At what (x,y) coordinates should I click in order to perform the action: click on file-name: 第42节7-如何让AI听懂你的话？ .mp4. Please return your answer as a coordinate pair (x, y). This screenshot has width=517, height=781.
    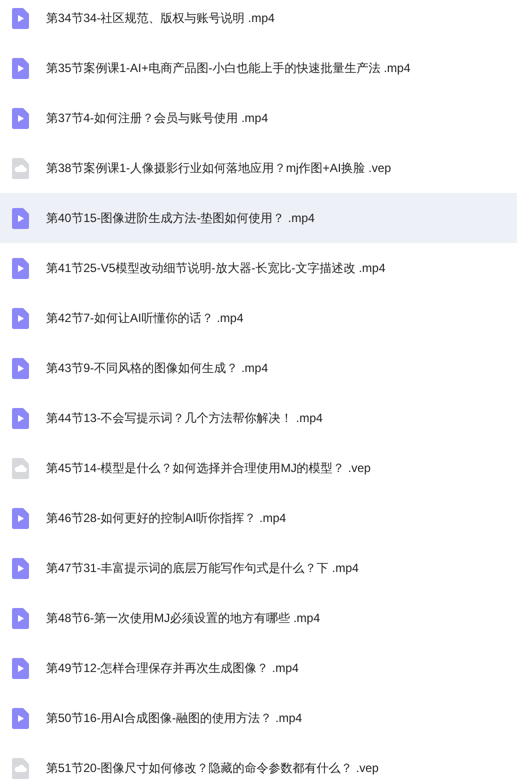
    Looking at the image, I should click on (145, 318).